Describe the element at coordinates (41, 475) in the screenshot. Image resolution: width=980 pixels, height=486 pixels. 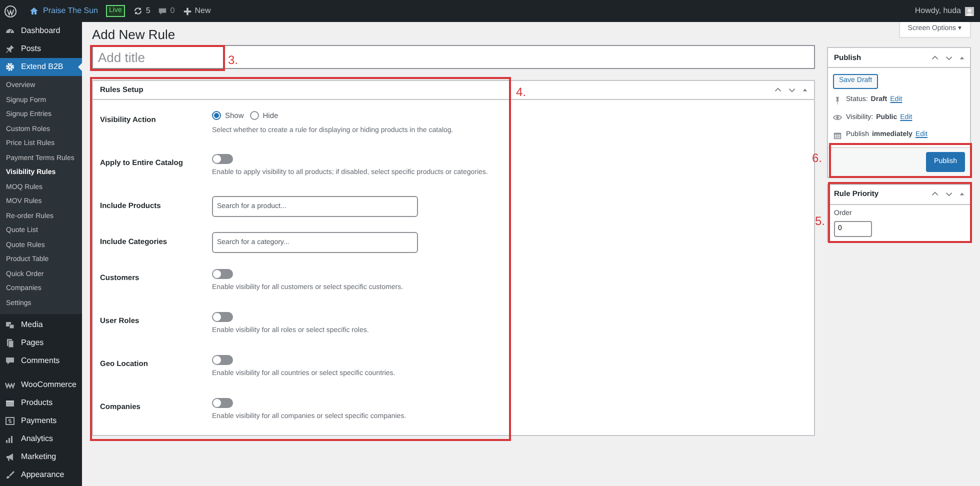
I see `sidebar-item: Appearance` at that location.